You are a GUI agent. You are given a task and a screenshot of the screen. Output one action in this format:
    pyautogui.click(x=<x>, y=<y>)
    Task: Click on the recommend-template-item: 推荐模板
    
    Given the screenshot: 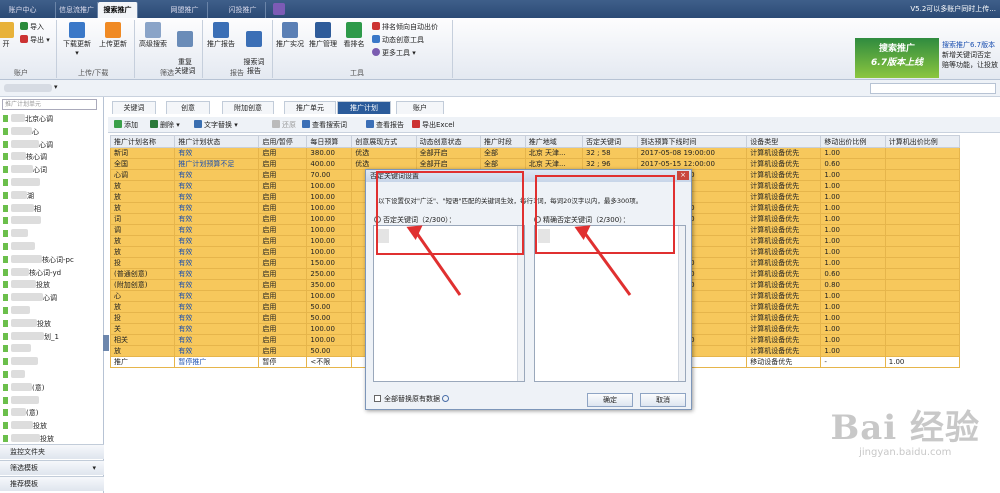 What is the action you would take?
    pyautogui.click(x=52, y=483)
    